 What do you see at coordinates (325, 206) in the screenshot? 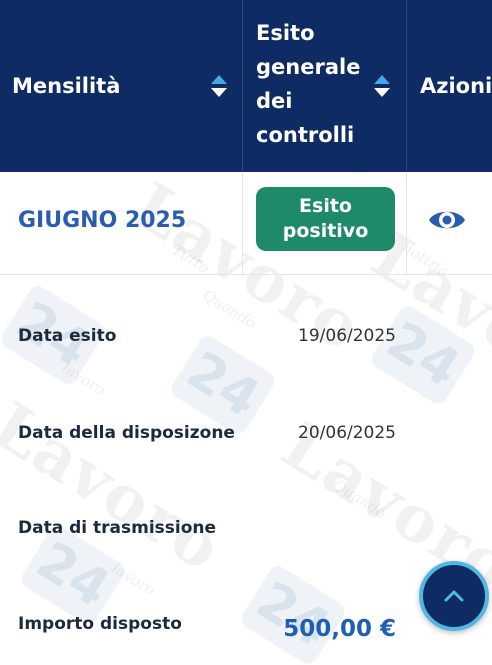
I see `status-badge-line: Esito` at bounding box center [325, 206].